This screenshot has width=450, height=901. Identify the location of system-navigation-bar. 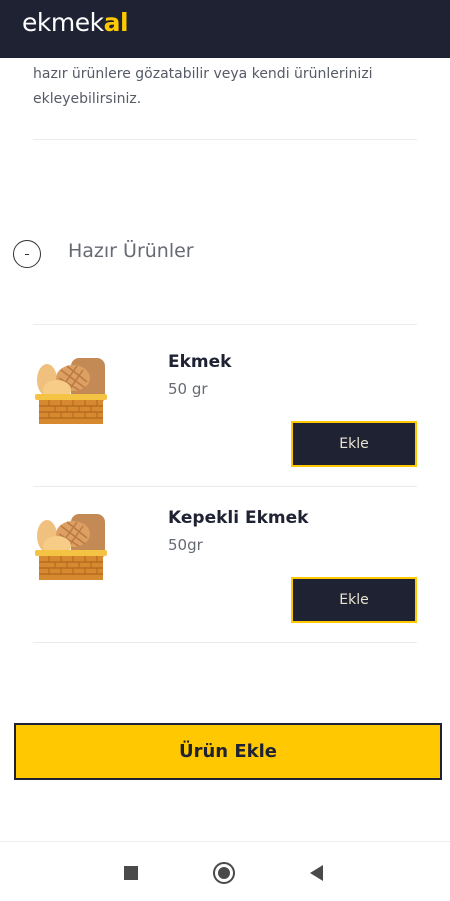
(225, 871).